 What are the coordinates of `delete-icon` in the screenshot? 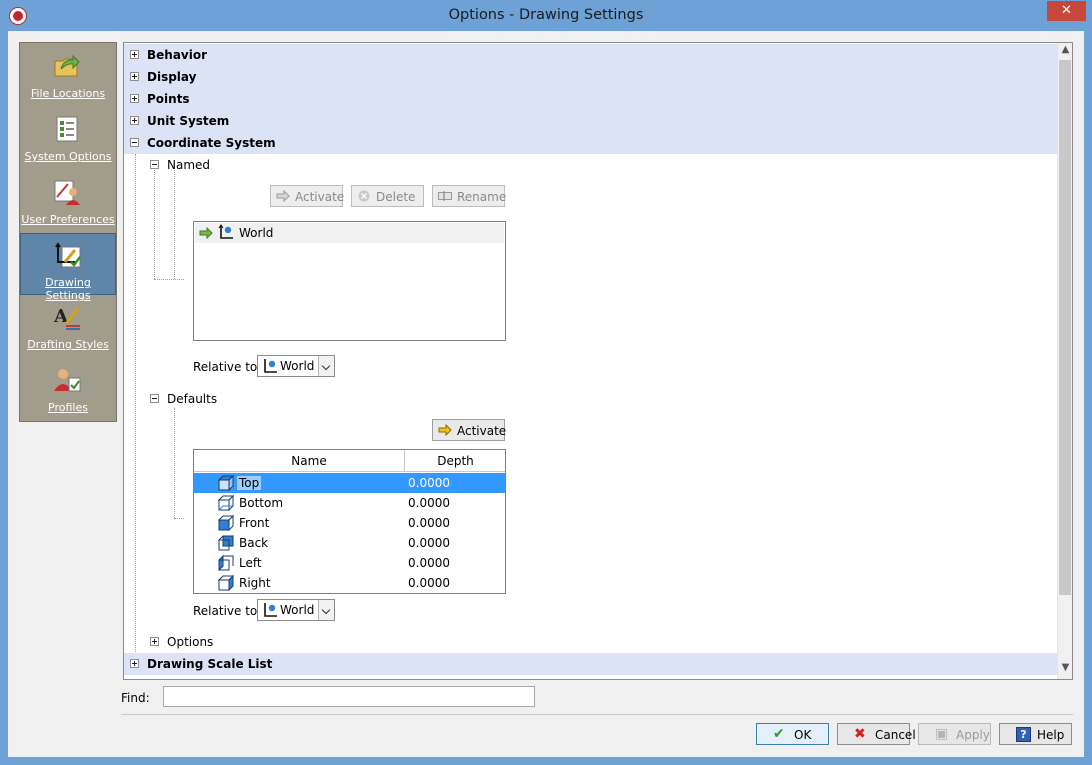 It's located at (364, 196).